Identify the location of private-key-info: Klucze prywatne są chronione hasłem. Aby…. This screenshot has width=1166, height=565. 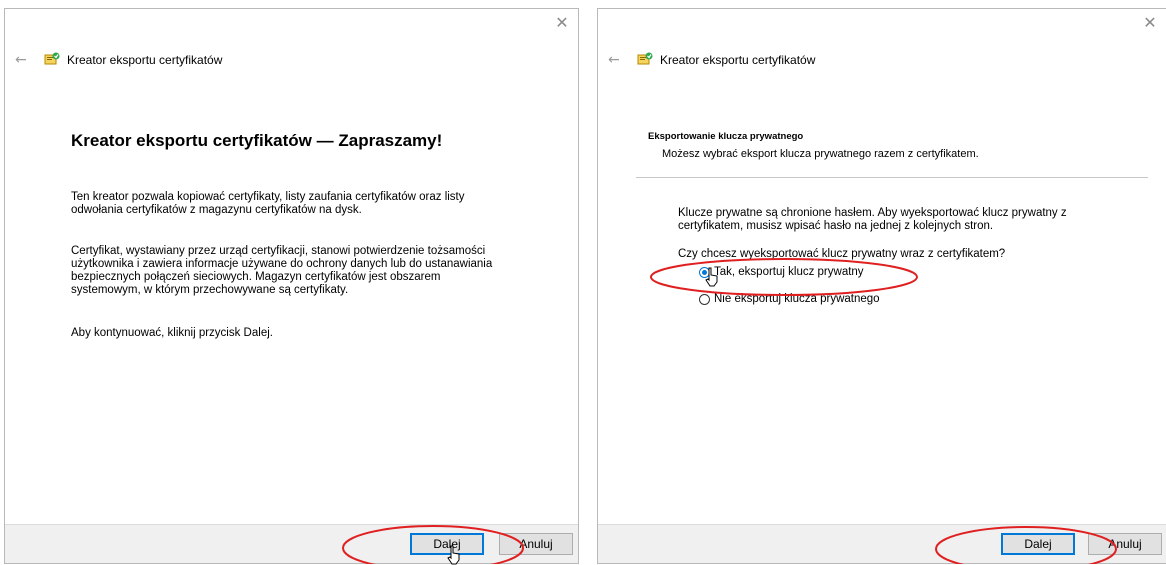
(872, 219).